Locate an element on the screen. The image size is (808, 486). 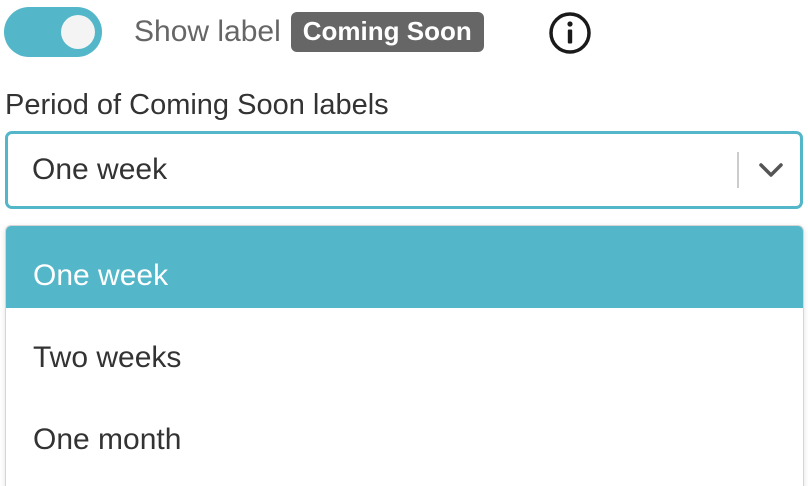
period-select-value: One week is located at coordinates (100, 169).